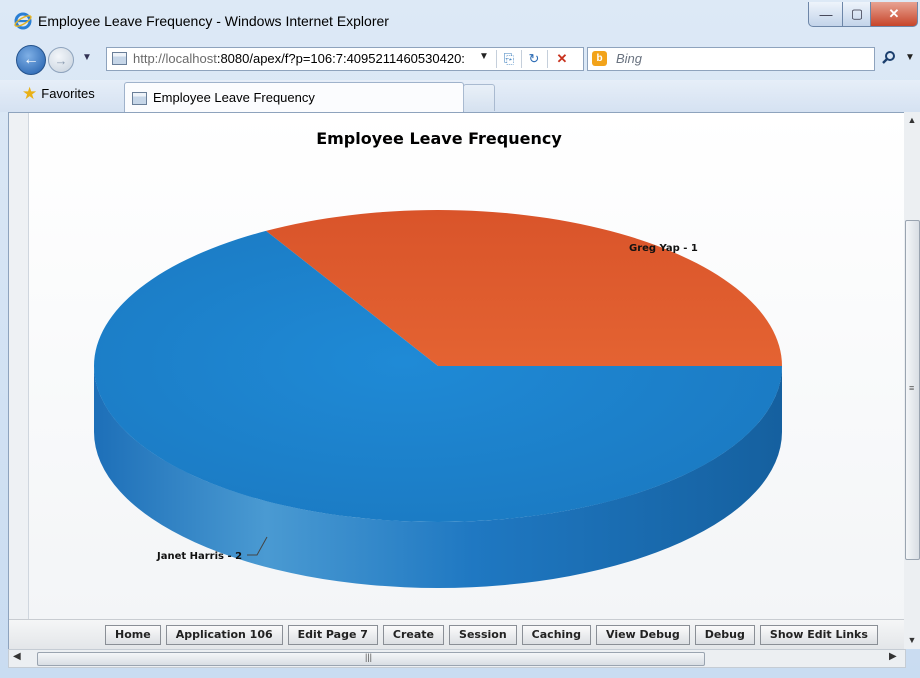 This screenshot has width=920, height=678. I want to click on dev-button-view-debug: View Debug, so click(643, 635).